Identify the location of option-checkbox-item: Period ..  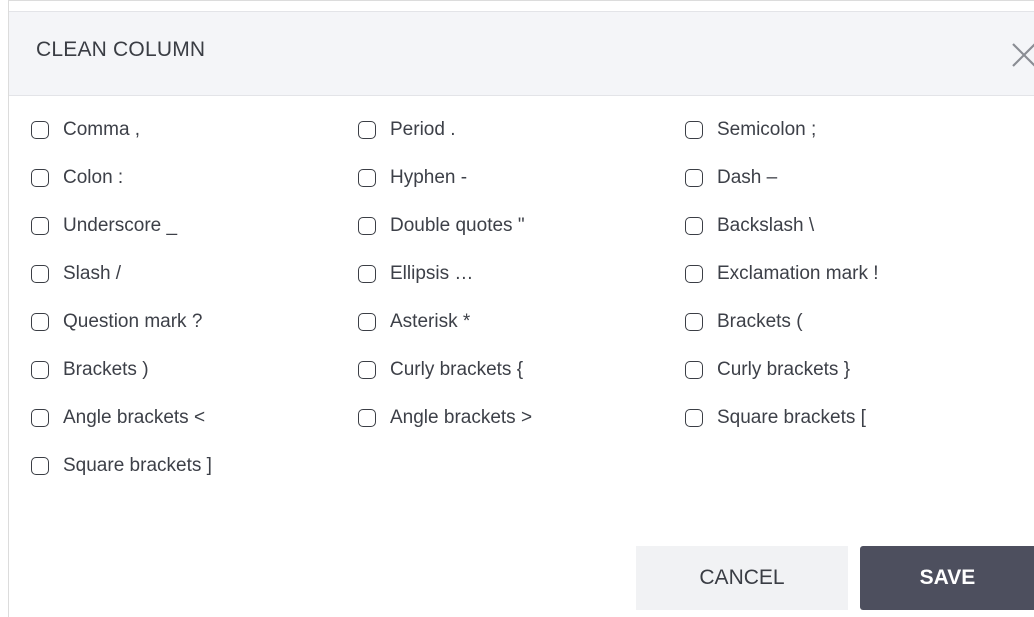
(406, 130).